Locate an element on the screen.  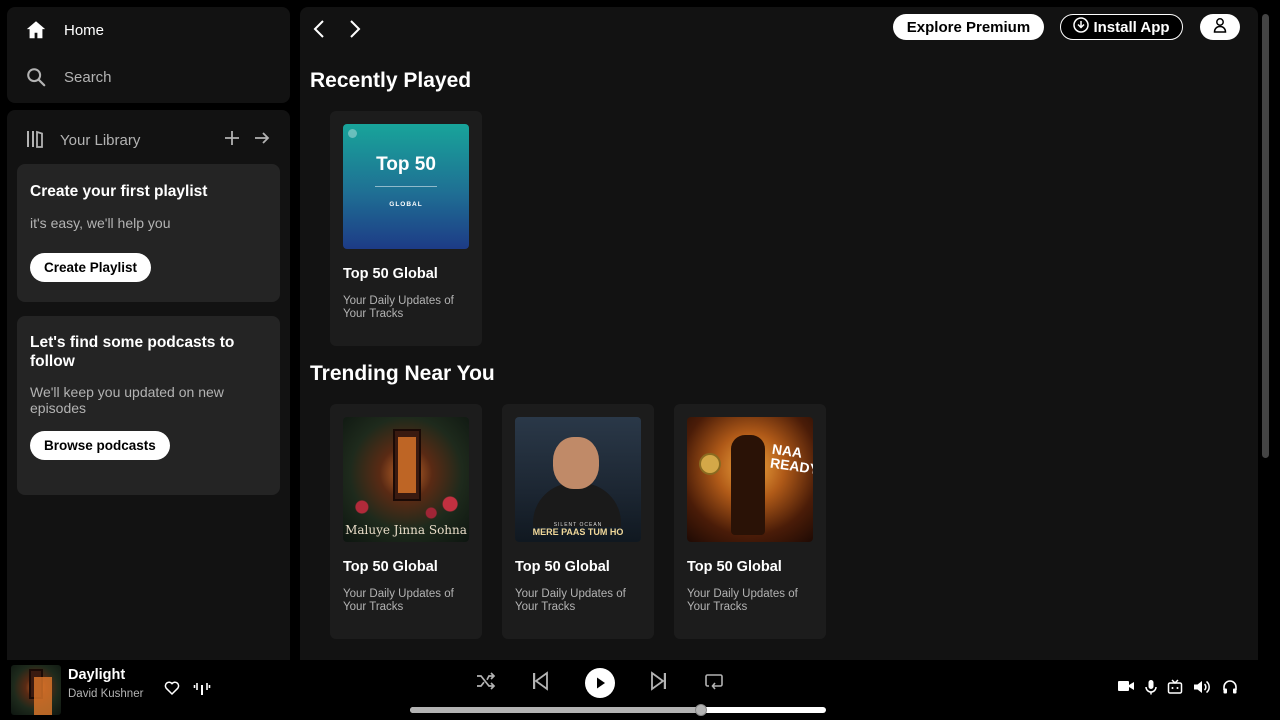
download-icon is located at coordinates (1083, 27).